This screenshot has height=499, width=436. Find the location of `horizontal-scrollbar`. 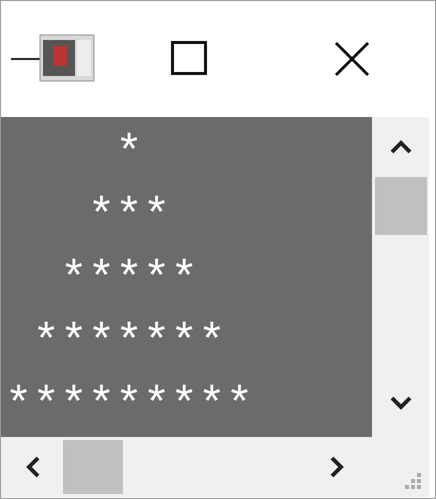

horizontal-scrollbar is located at coordinates (186, 467).